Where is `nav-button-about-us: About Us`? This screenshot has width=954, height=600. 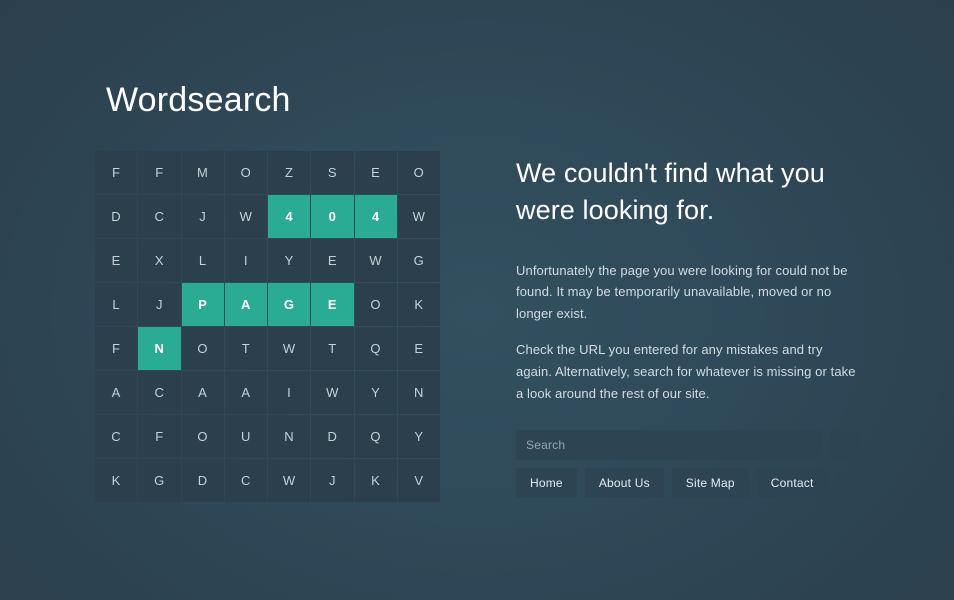 nav-button-about-us: About Us is located at coordinates (624, 483).